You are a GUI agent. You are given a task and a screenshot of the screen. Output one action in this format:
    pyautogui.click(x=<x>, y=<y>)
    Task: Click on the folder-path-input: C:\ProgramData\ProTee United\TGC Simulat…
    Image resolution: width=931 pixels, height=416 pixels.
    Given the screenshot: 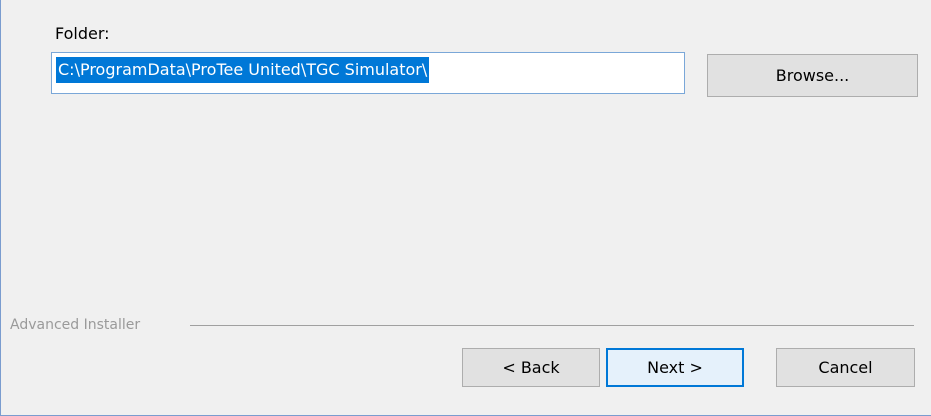 What is the action you would take?
    pyautogui.click(x=368, y=73)
    